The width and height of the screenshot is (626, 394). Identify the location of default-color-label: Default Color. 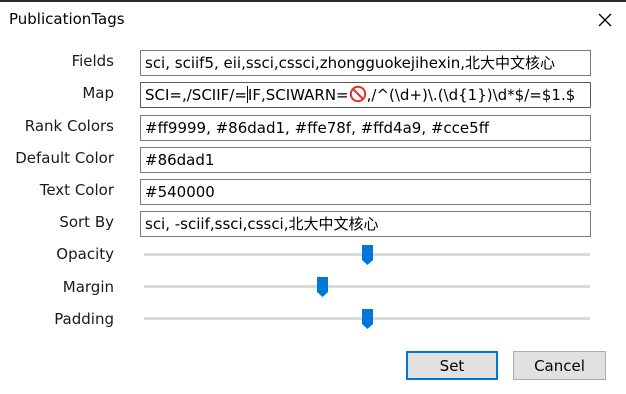
(64, 158).